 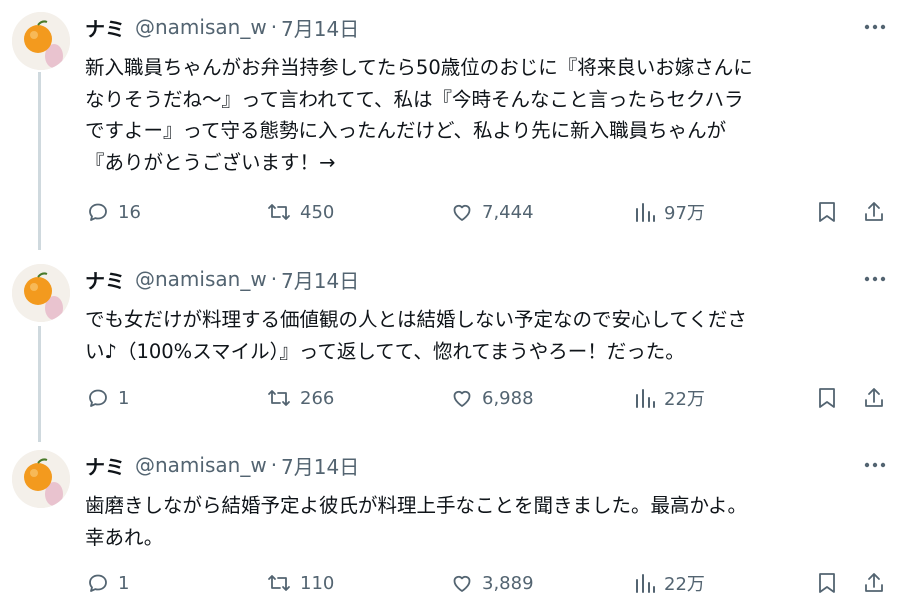 I want to click on repost-button: 266, so click(x=300, y=398).